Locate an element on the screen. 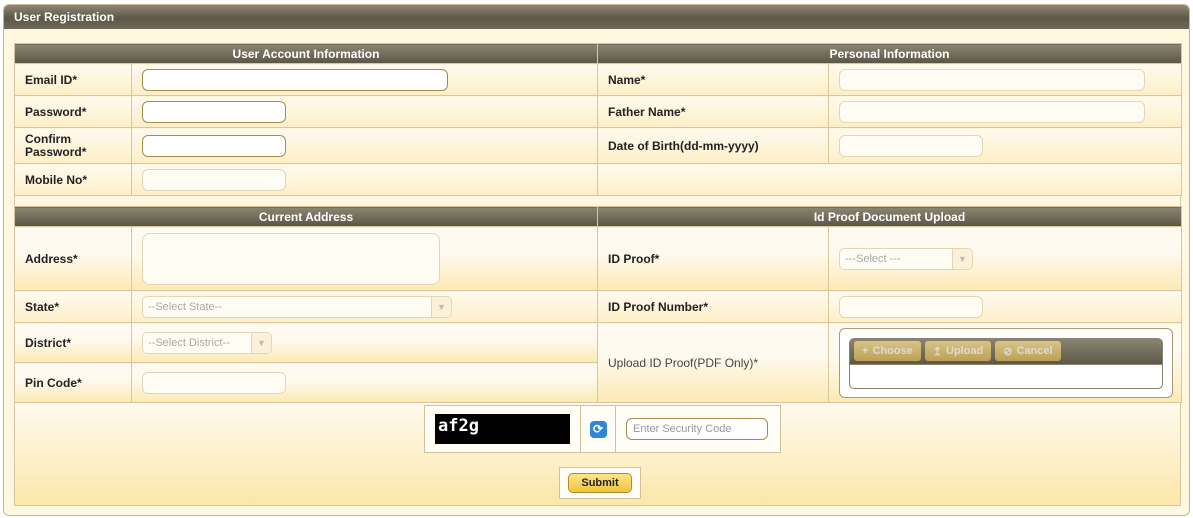  address-label: Address* is located at coordinates (73, 258).